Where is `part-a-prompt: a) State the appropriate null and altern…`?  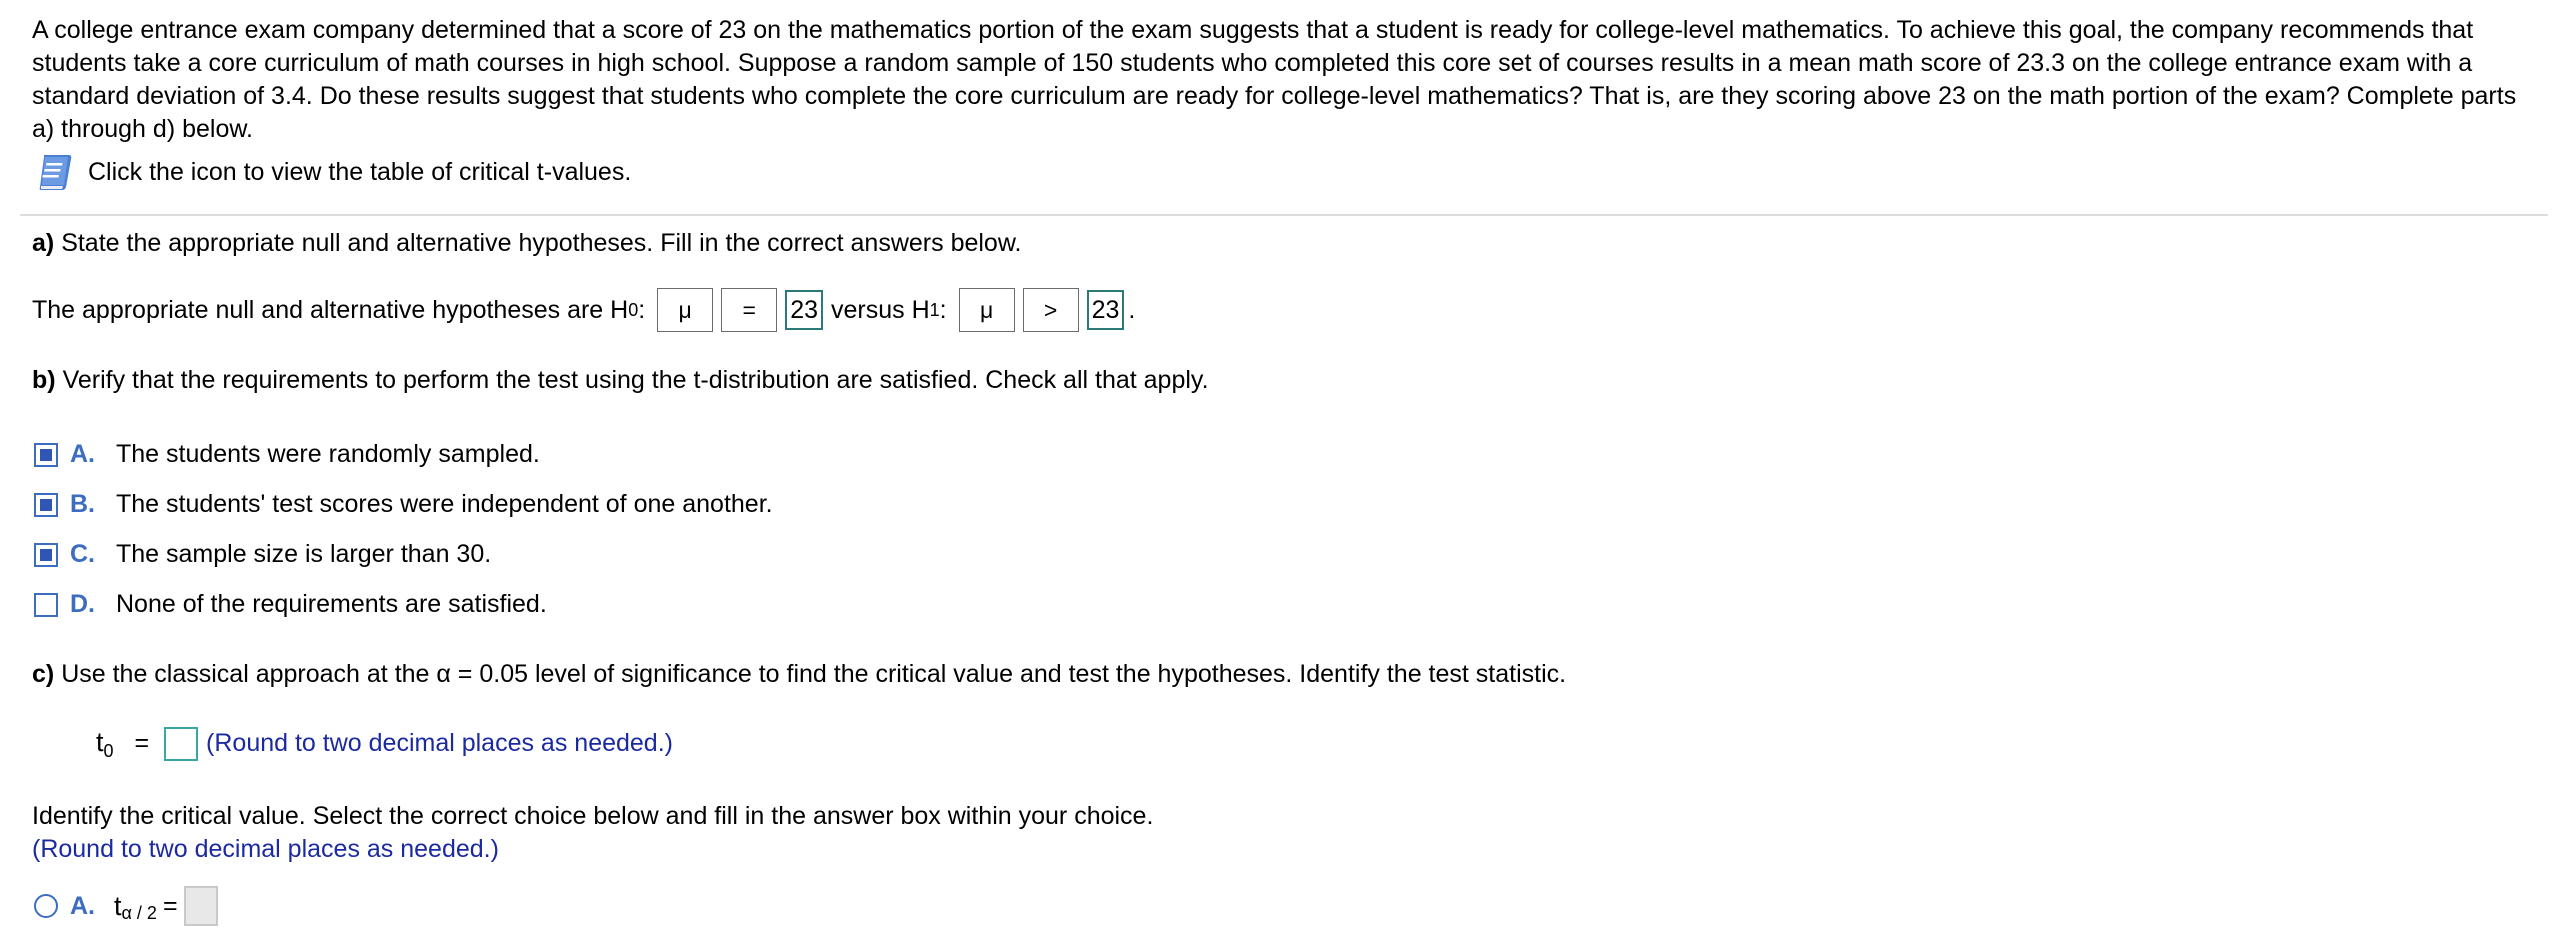 part-a-prompt: a) State the appropriate null and altern… is located at coordinates (526, 243).